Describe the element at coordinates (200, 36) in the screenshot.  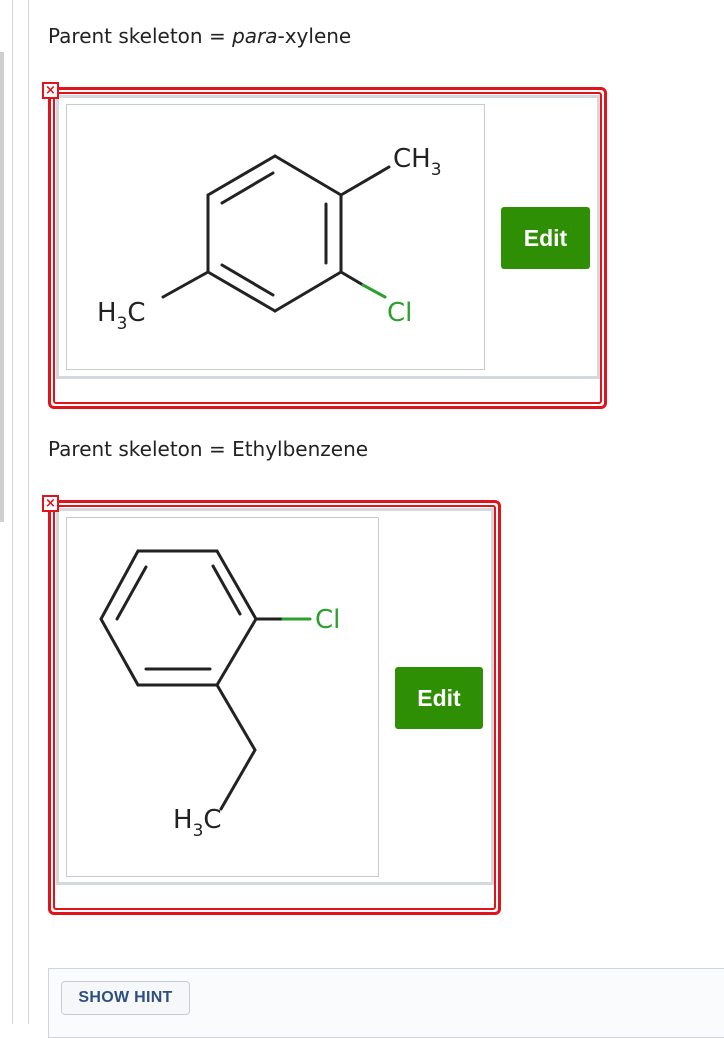
I see `question-1-caption: Parent skeleton = para-xylene` at that location.